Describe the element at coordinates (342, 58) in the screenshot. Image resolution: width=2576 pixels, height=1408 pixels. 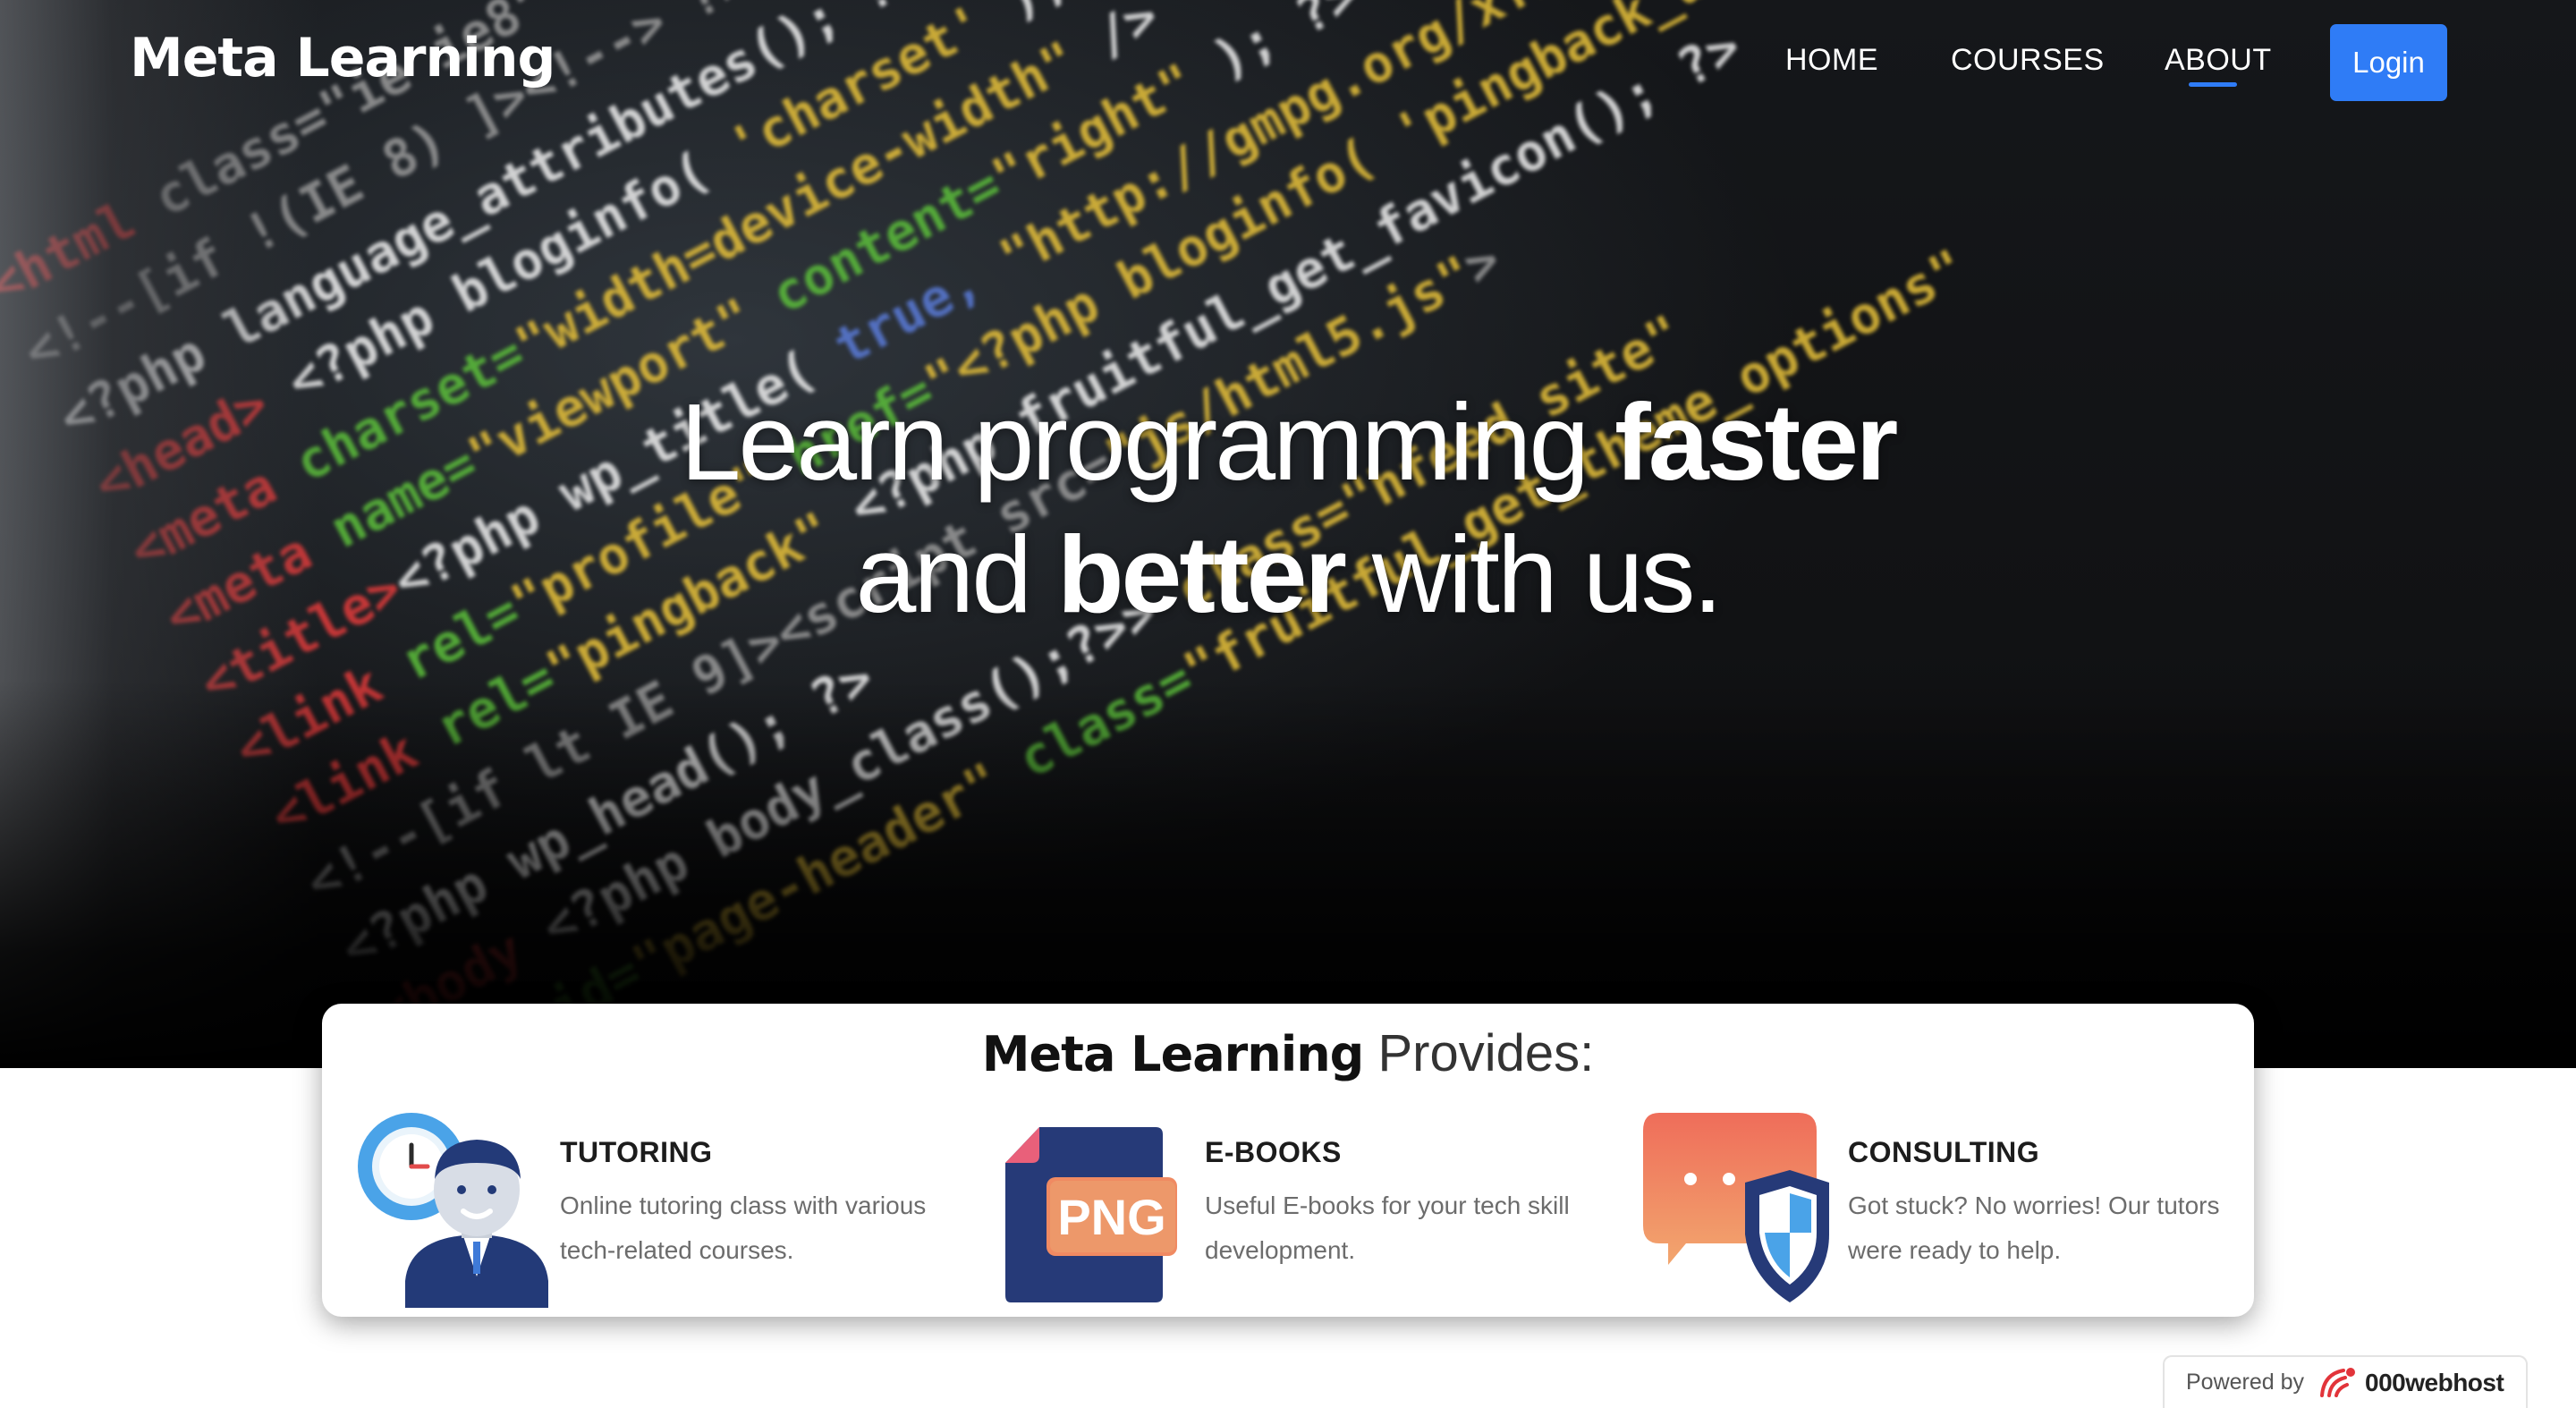
I see `brand-logo-link: Meta Learning` at that location.